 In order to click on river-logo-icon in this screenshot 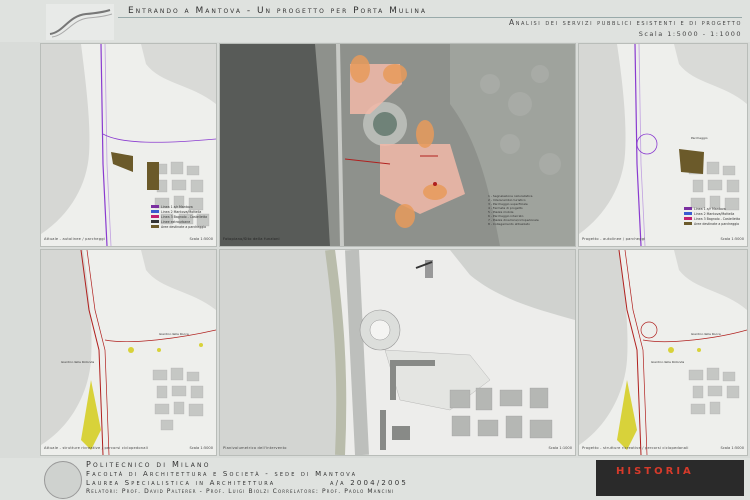, I will do `click(81, 23)`.